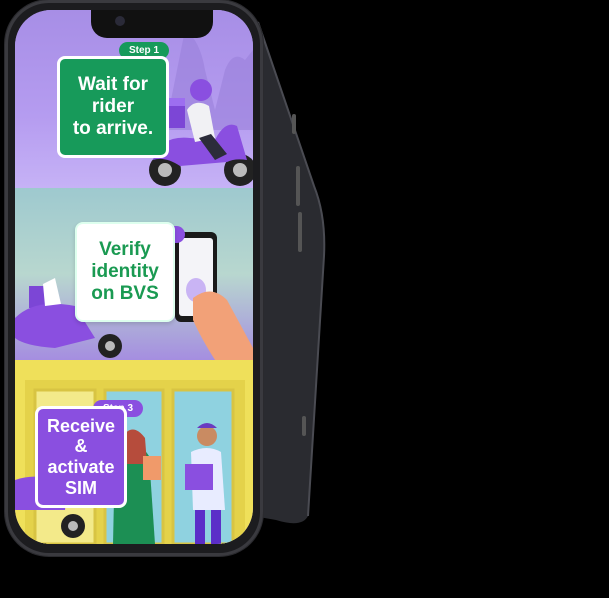 The image size is (609, 598). I want to click on step-2-text: Verify identity on BVS, so click(125, 271).